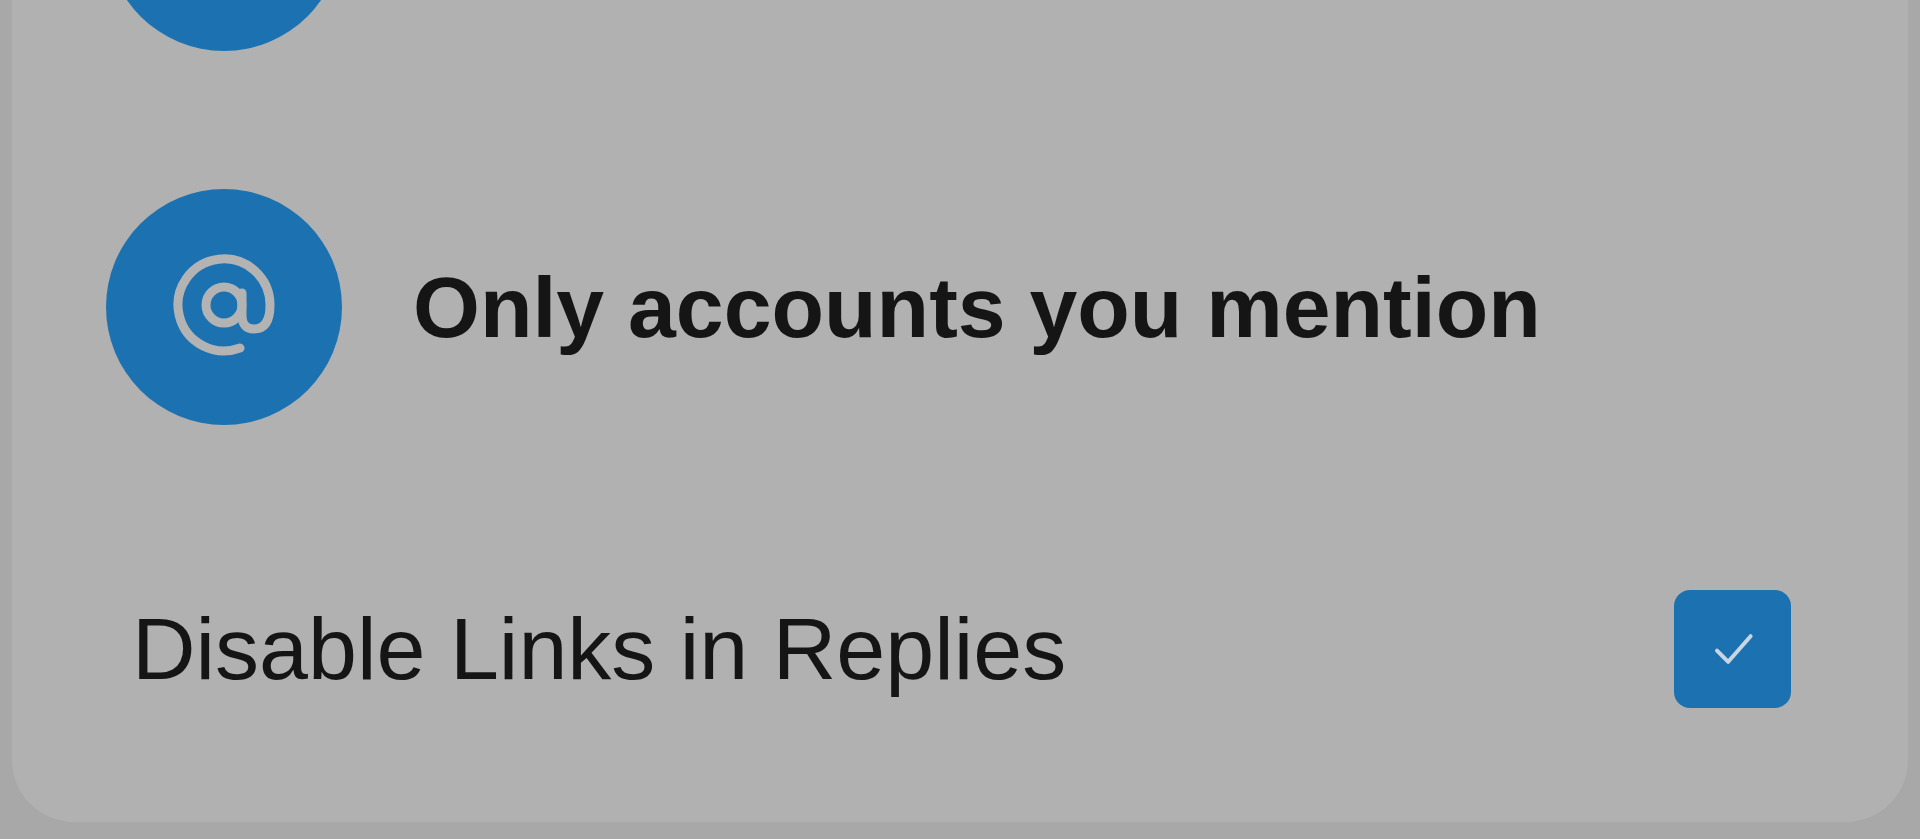 The height and width of the screenshot is (839, 1920). I want to click on option-label: Only accounts you mention, so click(977, 307).